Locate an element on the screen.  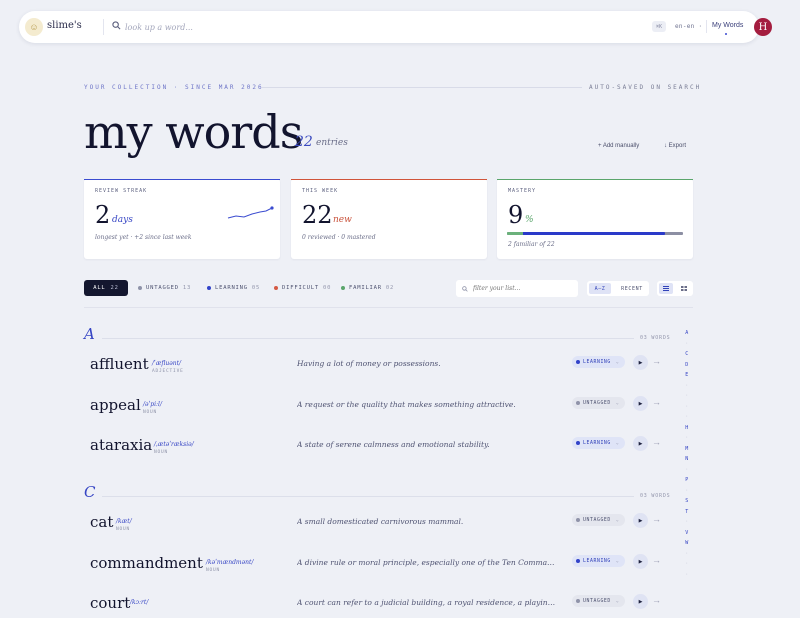
filter-untagged-button: UNTAGGED 13 is located at coordinates (164, 288).